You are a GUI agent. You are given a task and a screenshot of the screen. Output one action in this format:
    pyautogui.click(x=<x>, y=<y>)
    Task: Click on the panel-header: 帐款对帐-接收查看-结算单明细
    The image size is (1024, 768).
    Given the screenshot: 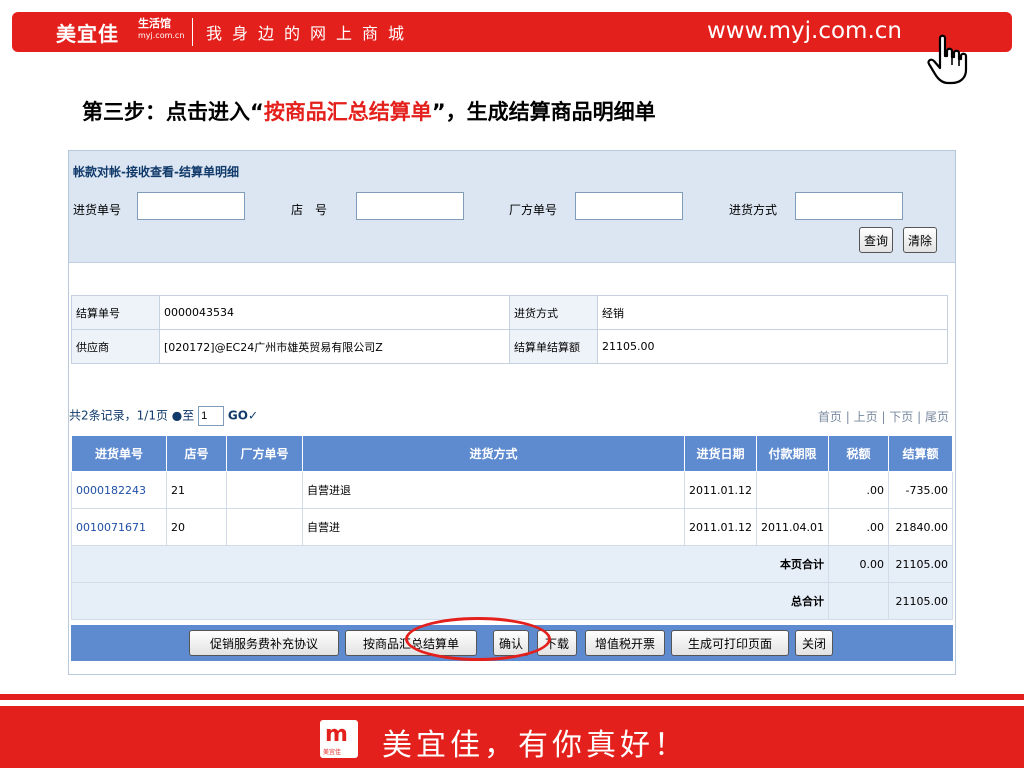 What is the action you would take?
    pyautogui.click(x=512, y=170)
    